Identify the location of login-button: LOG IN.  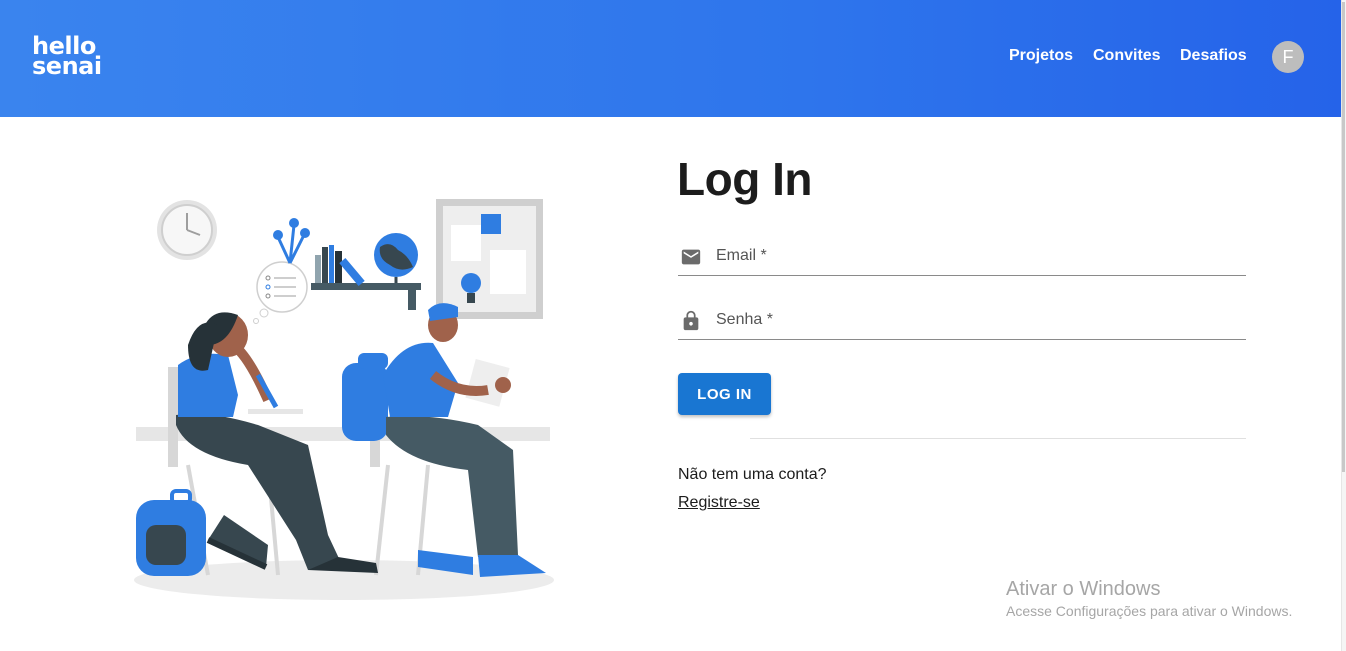
(724, 394).